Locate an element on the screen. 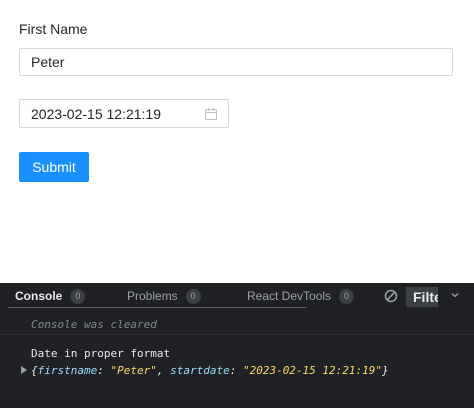  tab-problems-label: Problems is located at coordinates (152, 296).